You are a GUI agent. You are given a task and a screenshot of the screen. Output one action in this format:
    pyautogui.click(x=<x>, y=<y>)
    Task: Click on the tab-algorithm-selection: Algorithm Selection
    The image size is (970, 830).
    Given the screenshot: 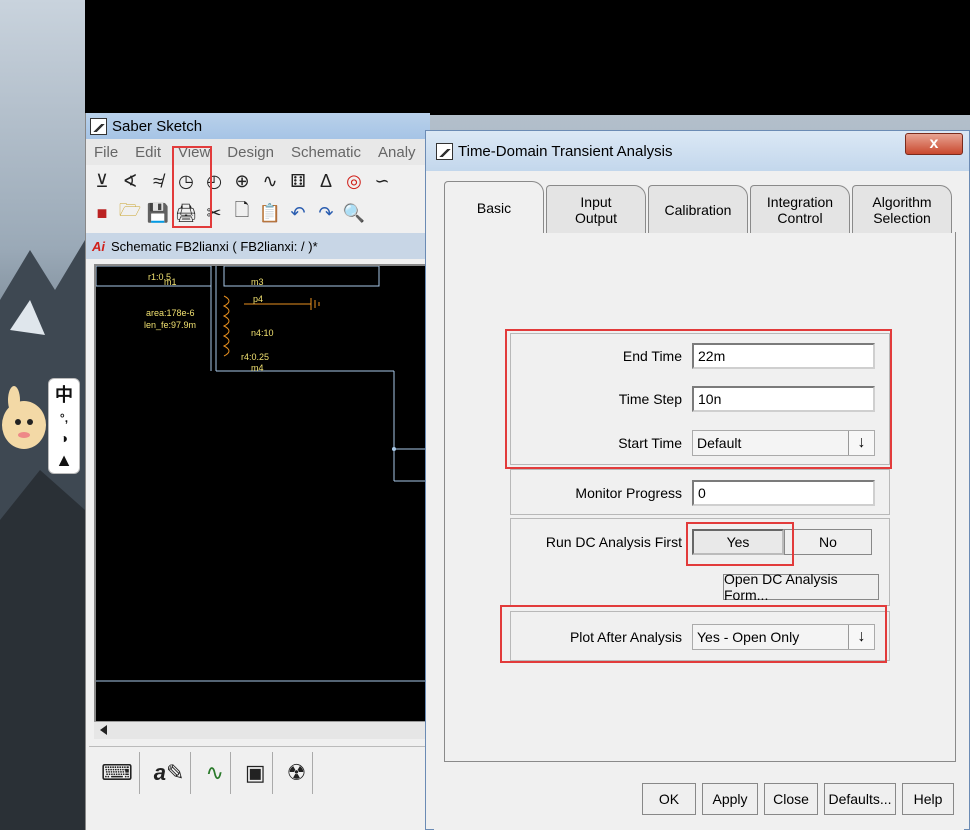 What is the action you would take?
    pyautogui.click(x=902, y=209)
    